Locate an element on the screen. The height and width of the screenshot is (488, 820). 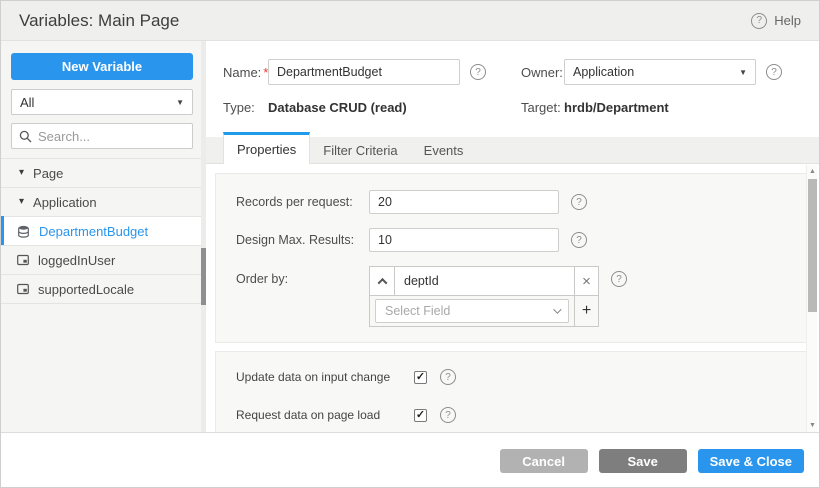
save-button: Save is located at coordinates (642, 461).